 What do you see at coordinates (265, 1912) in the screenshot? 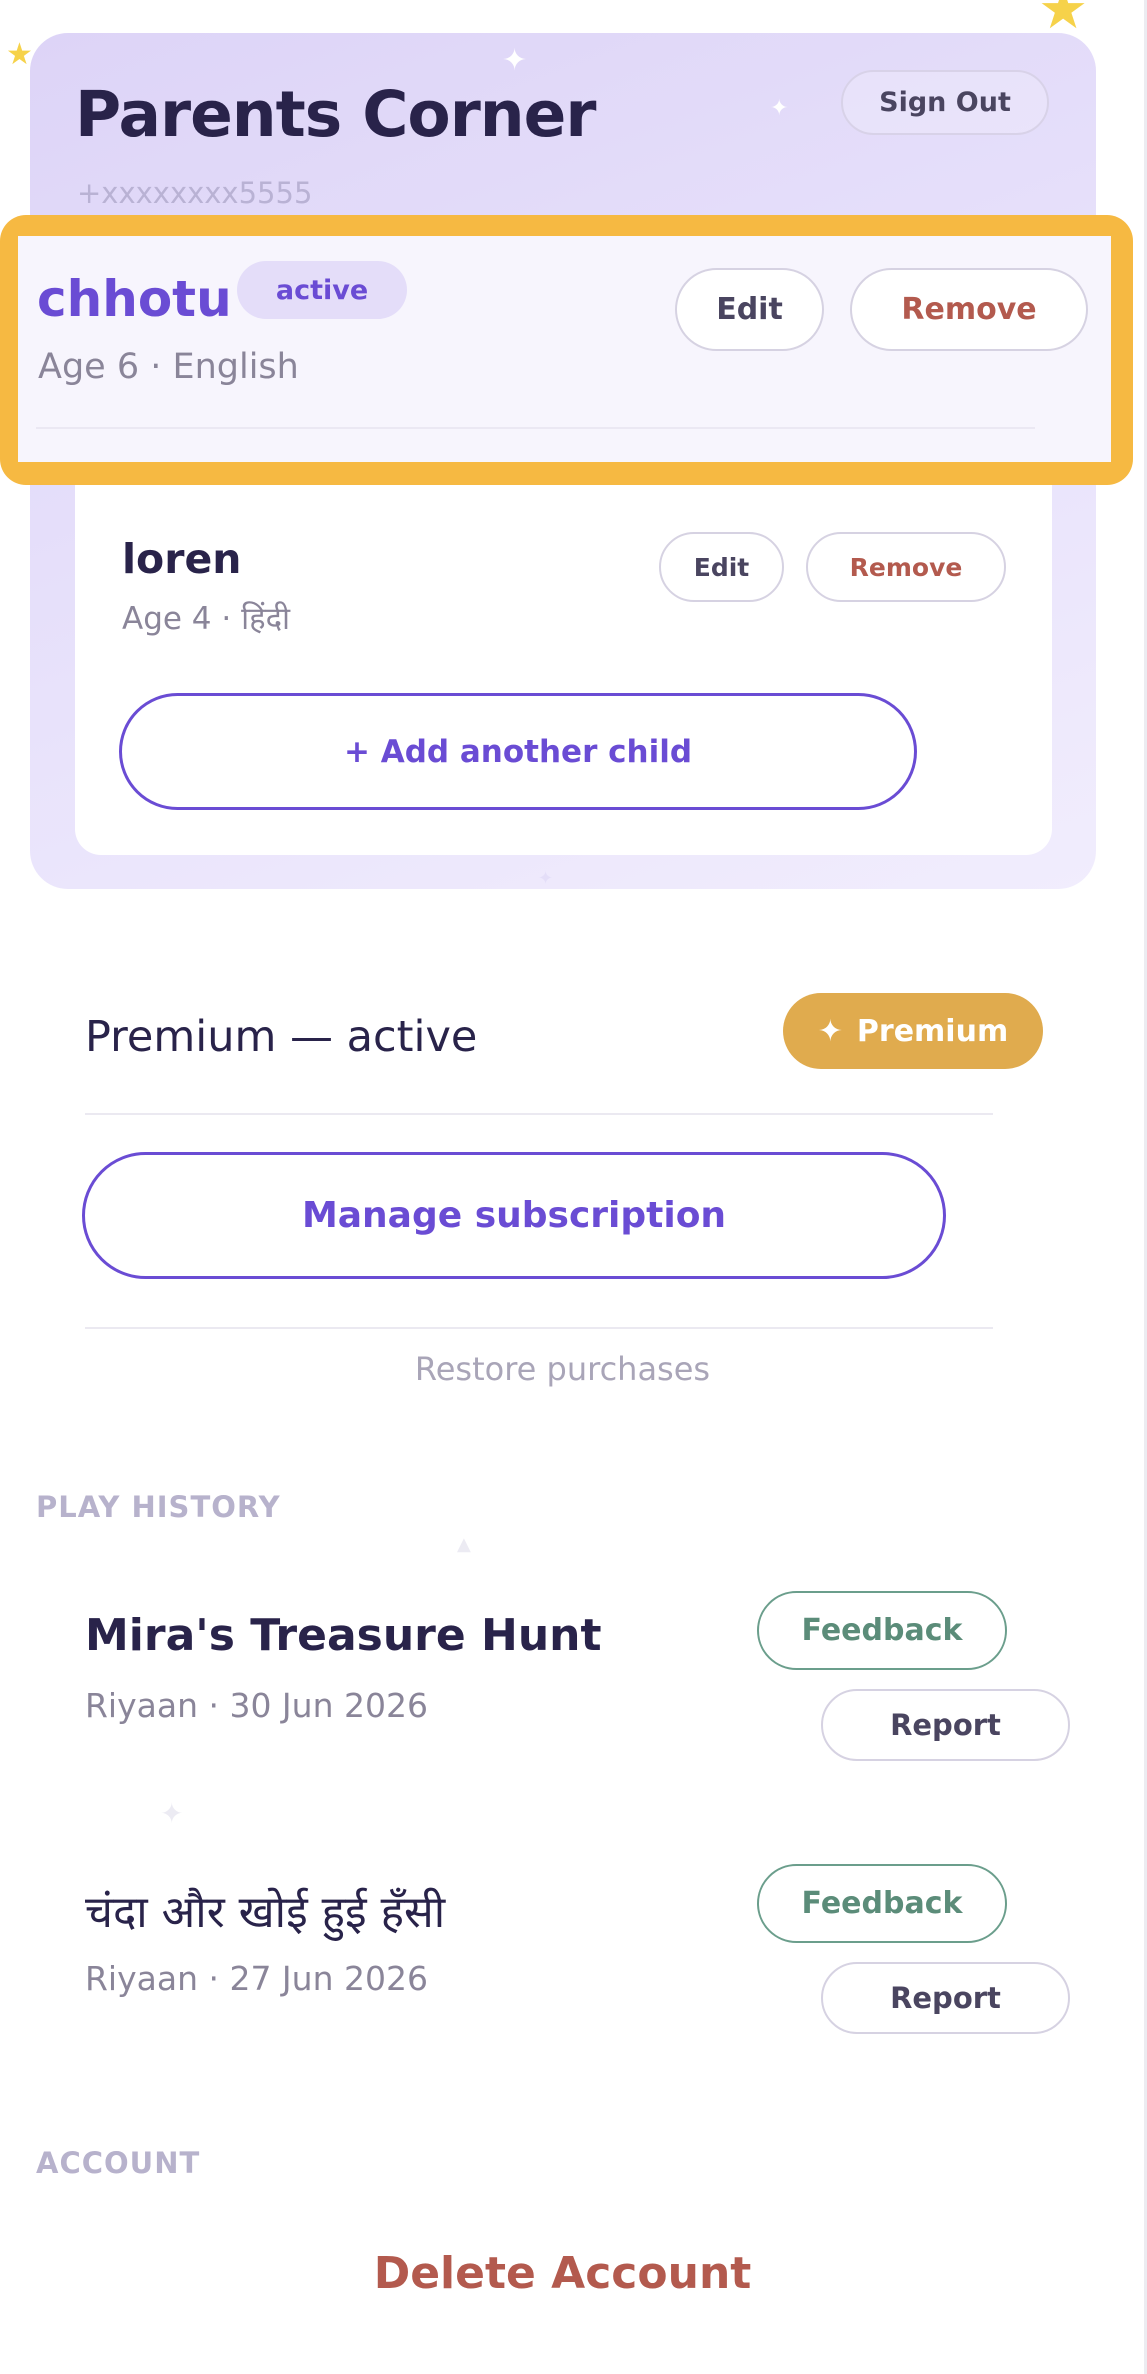
I see `story-title: चंदा और खोई हुई हँसी` at bounding box center [265, 1912].